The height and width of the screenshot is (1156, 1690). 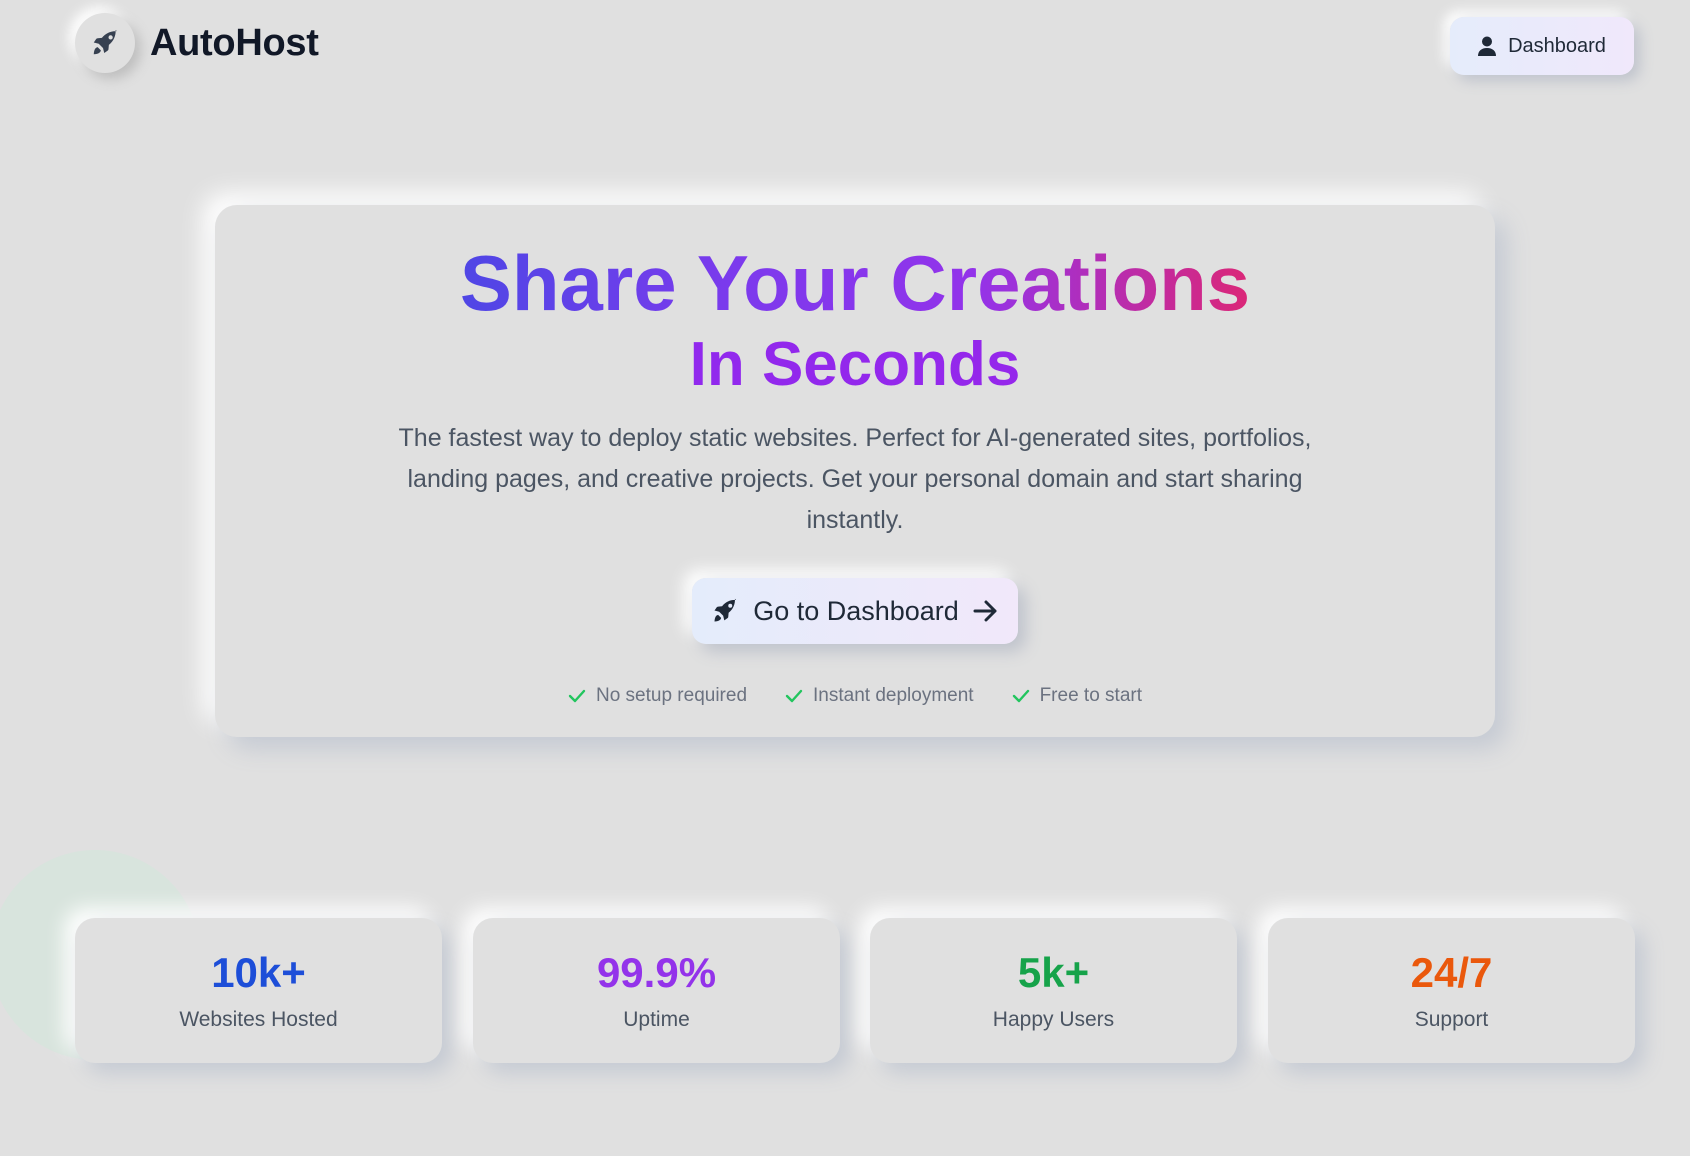 What do you see at coordinates (845, 50) in the screenshot?
I see `site-header: AutoHost Dashboard` at bounding box center [845, 50].